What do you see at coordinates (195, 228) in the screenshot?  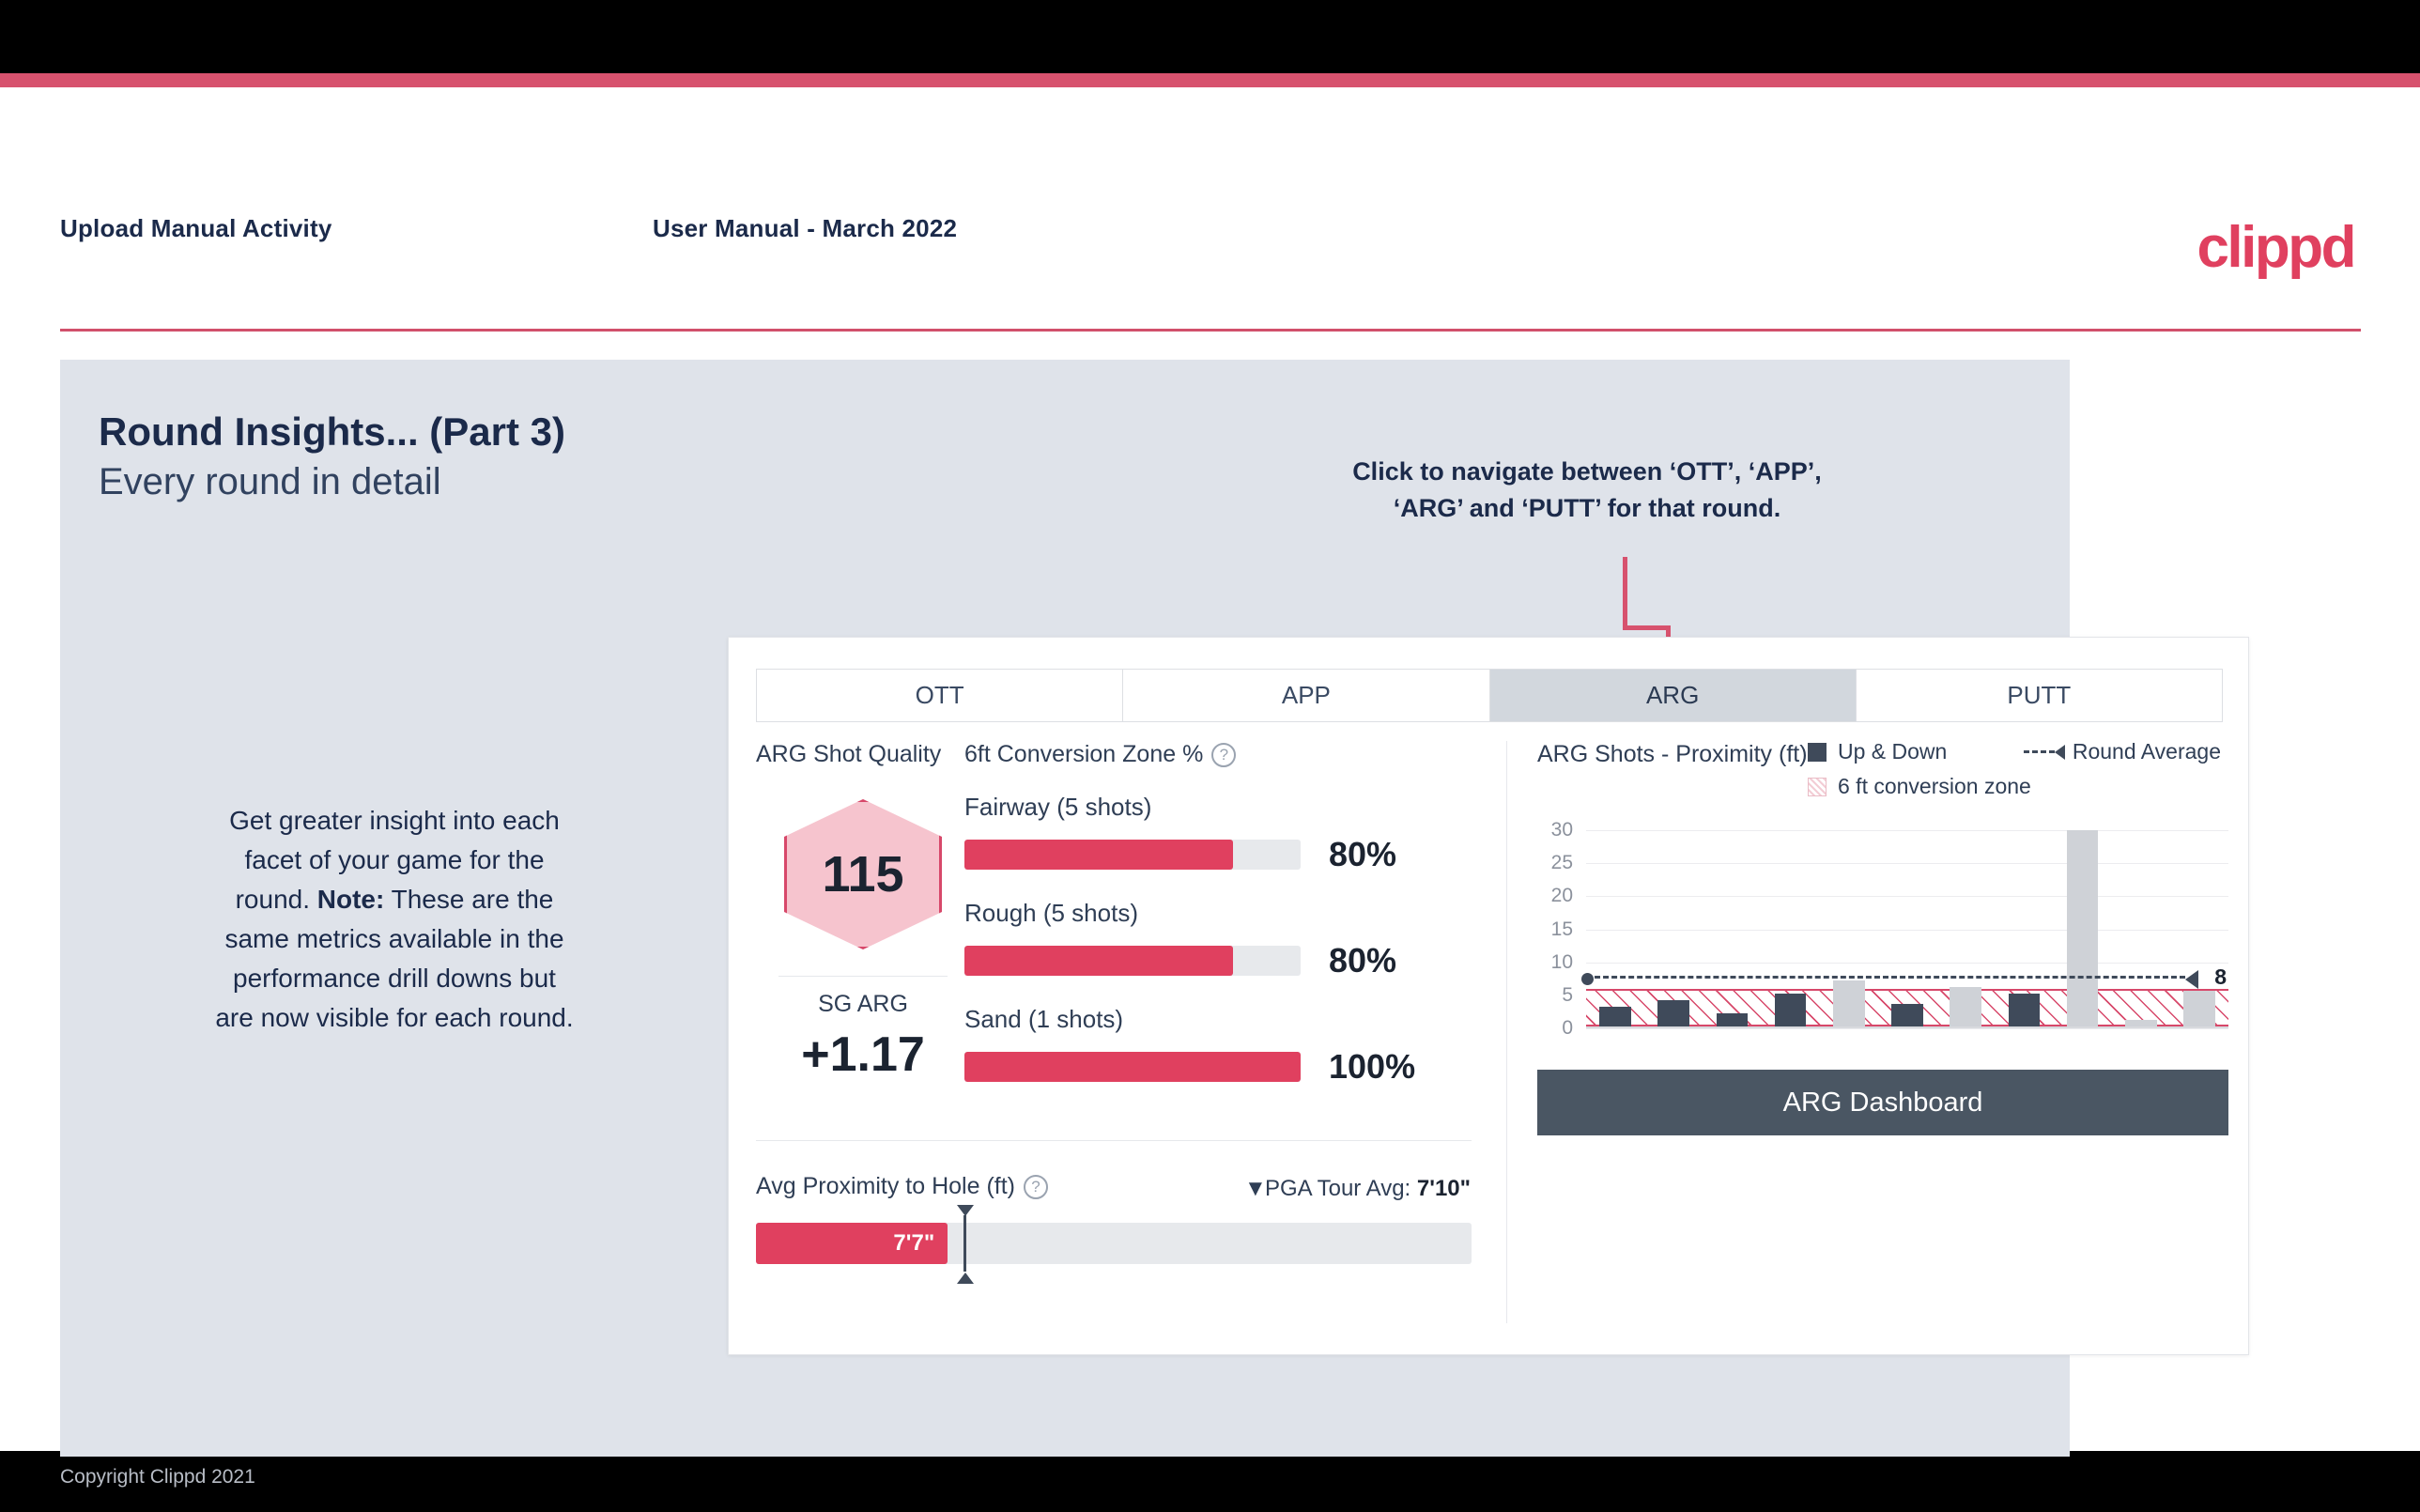 I see `upload-manual-activity-link: Upload Manual Activity` at bounding box center [195, 228].